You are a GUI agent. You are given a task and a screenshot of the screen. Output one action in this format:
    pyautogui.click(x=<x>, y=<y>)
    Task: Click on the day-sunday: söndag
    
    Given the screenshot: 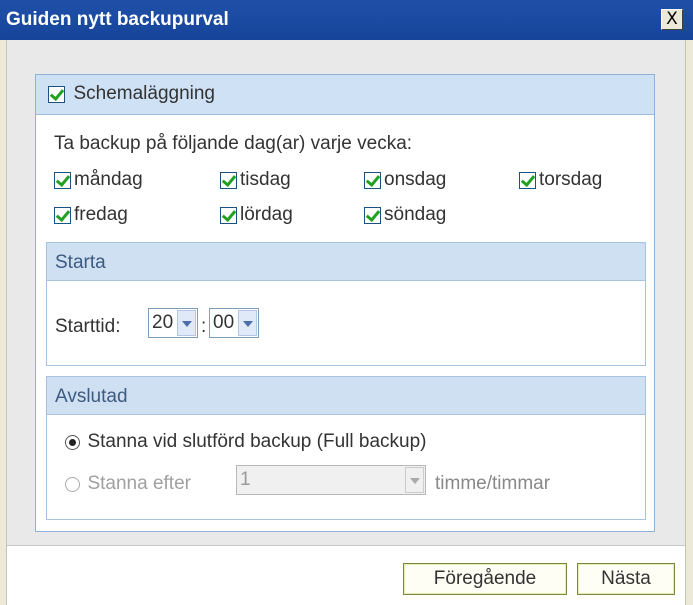 What is the action you would take?
    pyautogui.click(x=405, y=215)
    